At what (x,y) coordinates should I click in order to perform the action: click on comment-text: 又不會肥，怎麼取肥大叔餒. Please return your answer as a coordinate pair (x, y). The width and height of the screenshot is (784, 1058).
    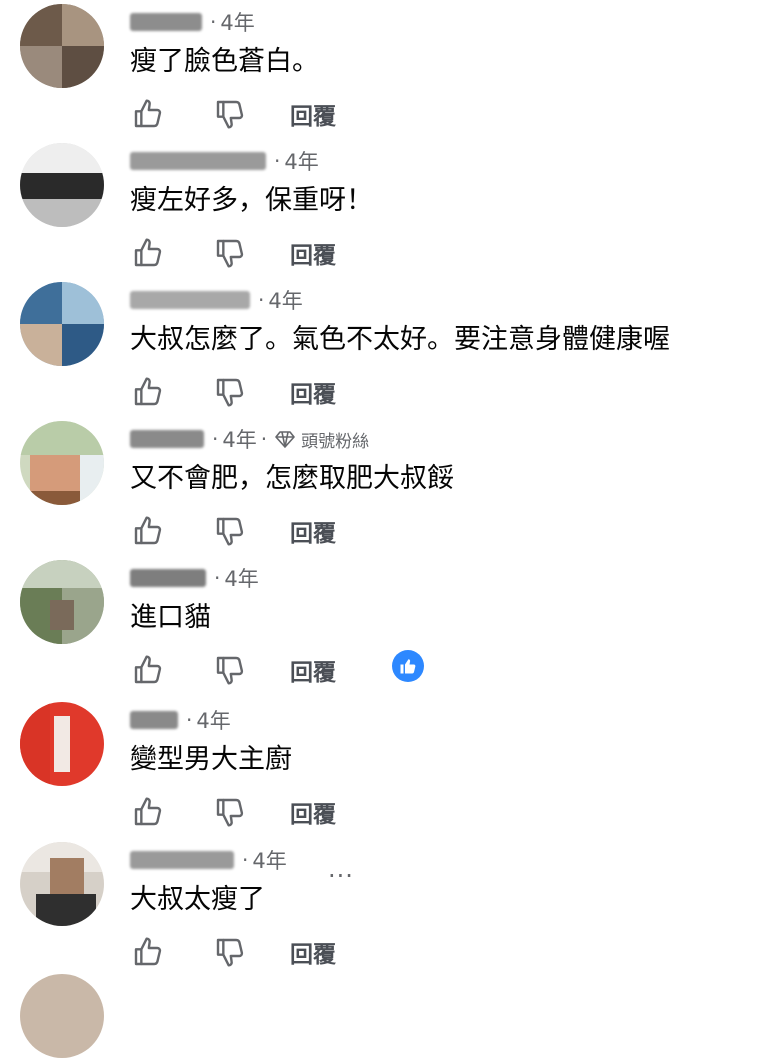
    Looking at the image, I should click on (292, 478).